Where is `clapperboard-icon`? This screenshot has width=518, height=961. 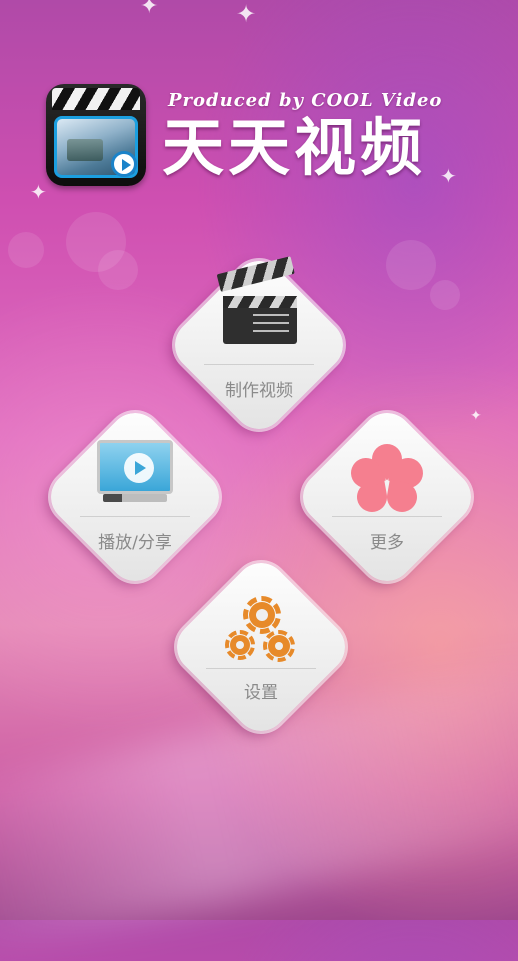 clapperboard-icon is located at coordinates (258, 302).